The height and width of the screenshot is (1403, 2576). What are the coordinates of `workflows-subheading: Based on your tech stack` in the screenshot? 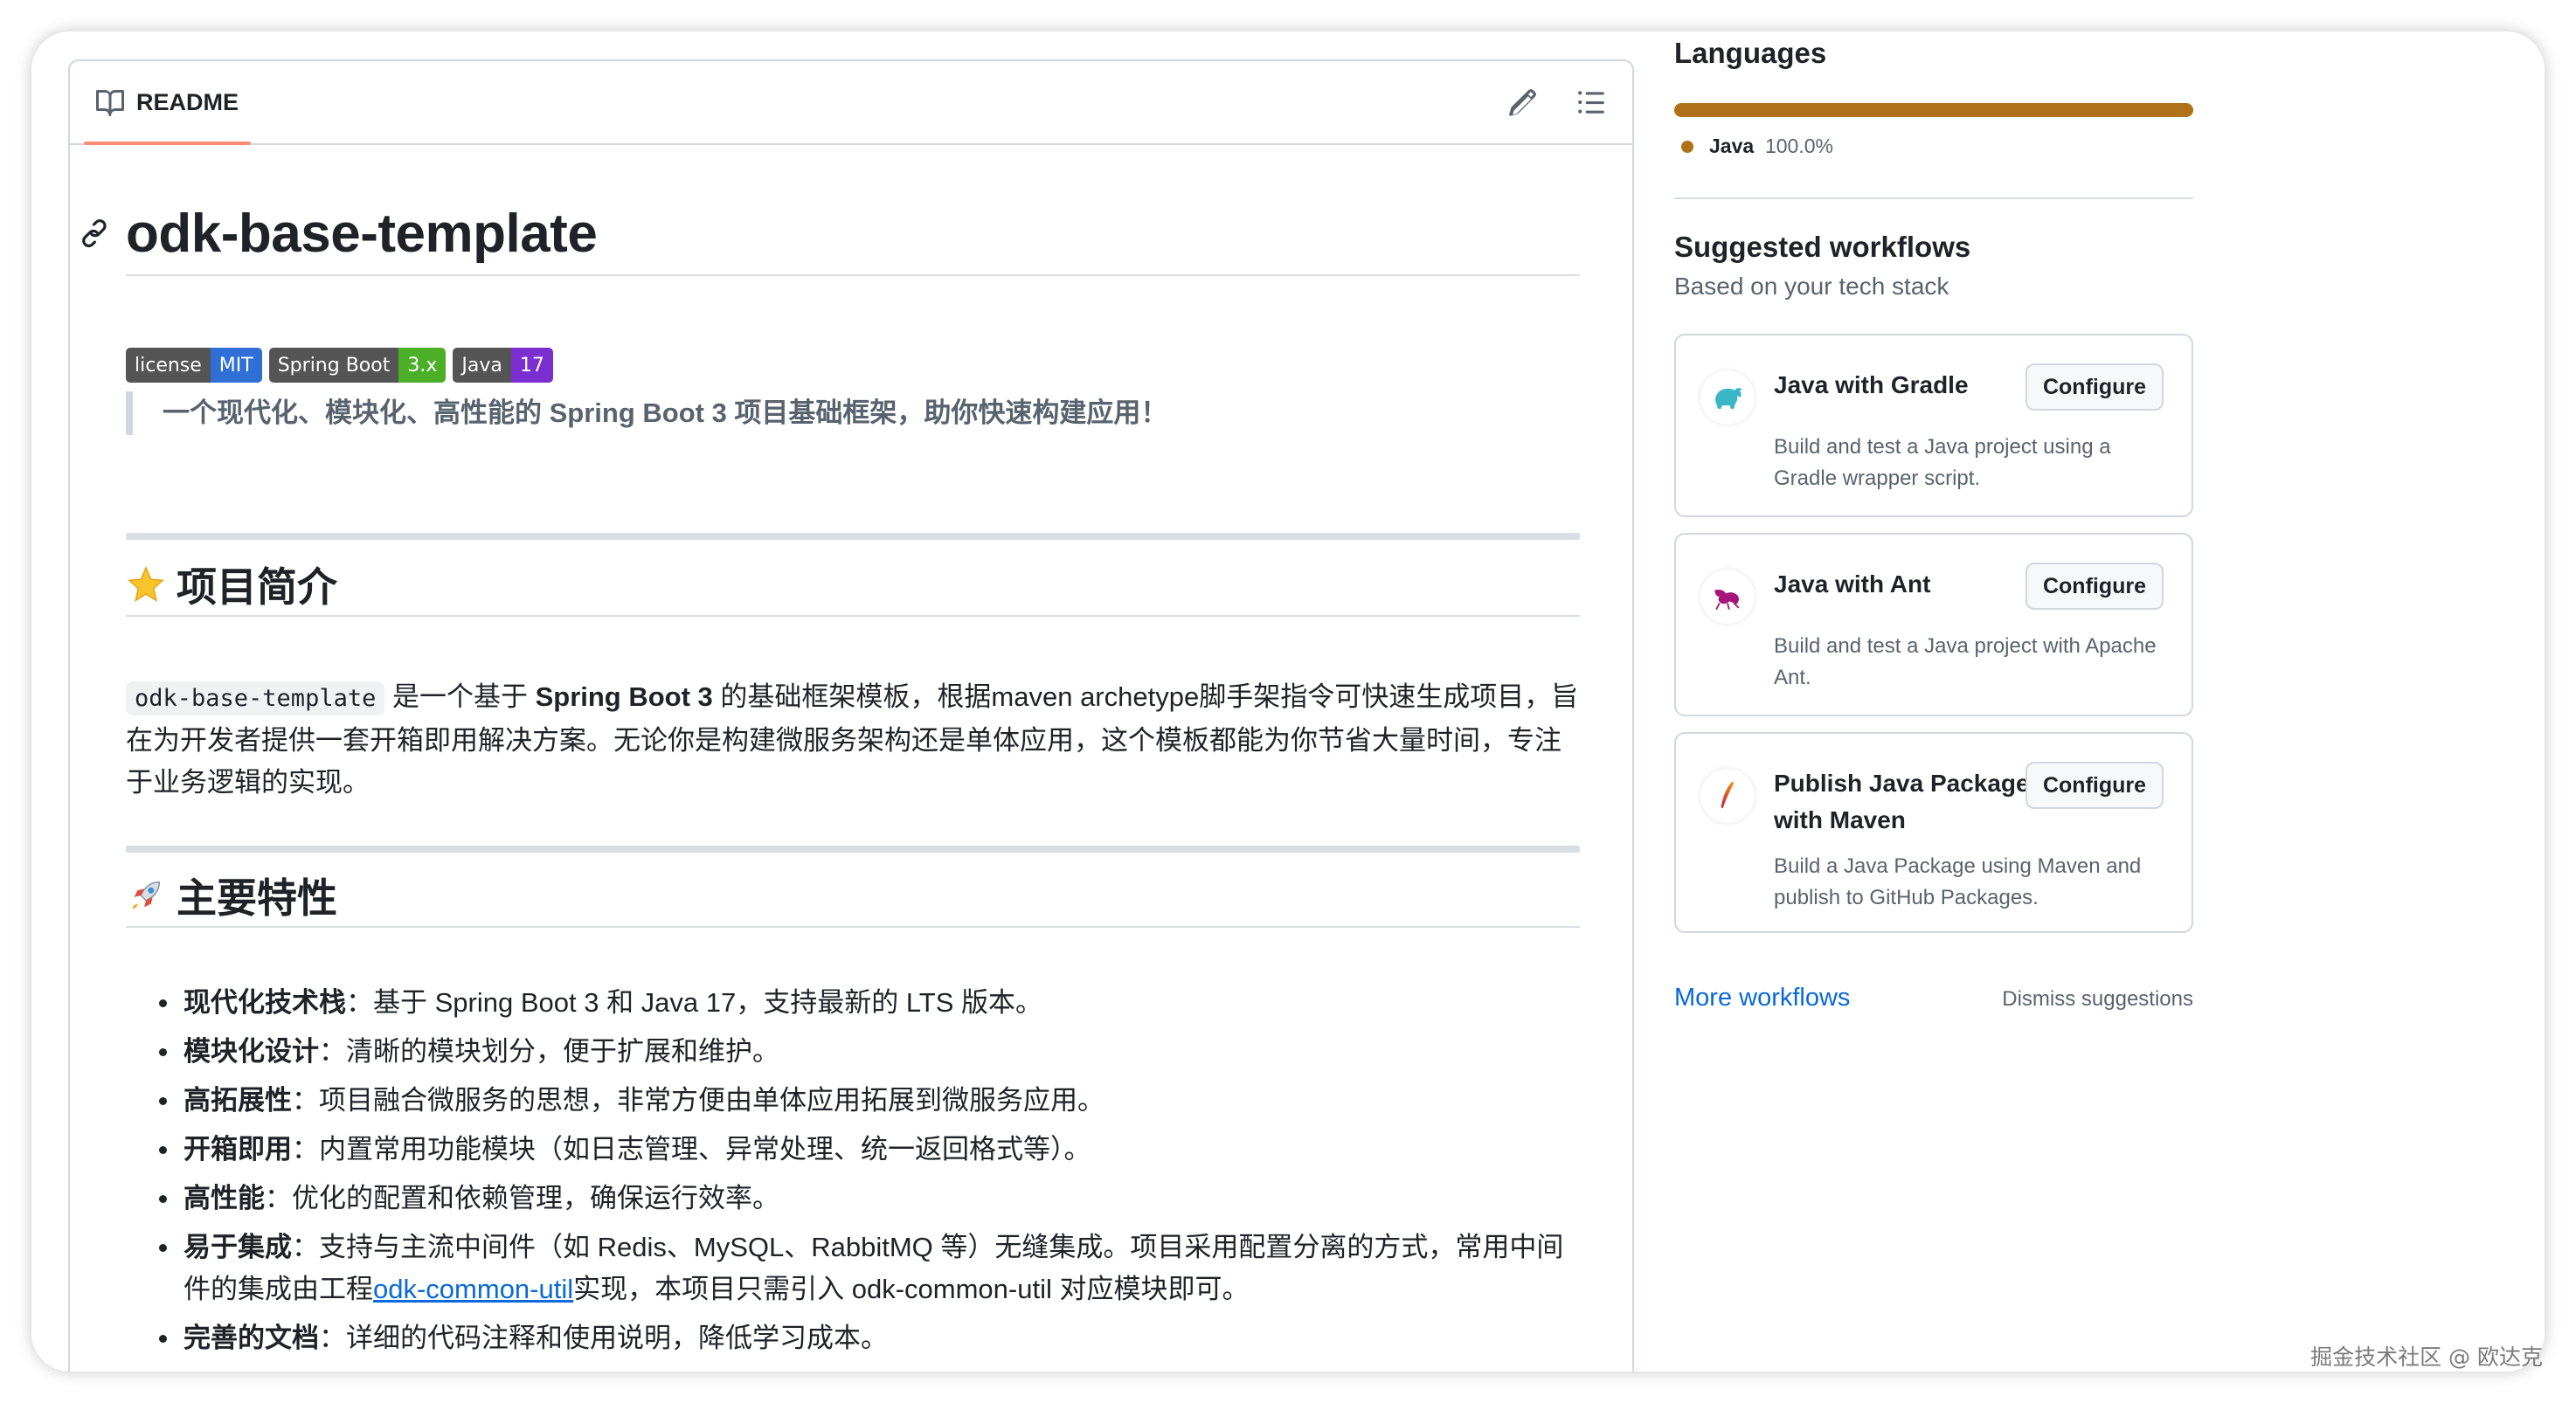 It's located at (1811, 286).